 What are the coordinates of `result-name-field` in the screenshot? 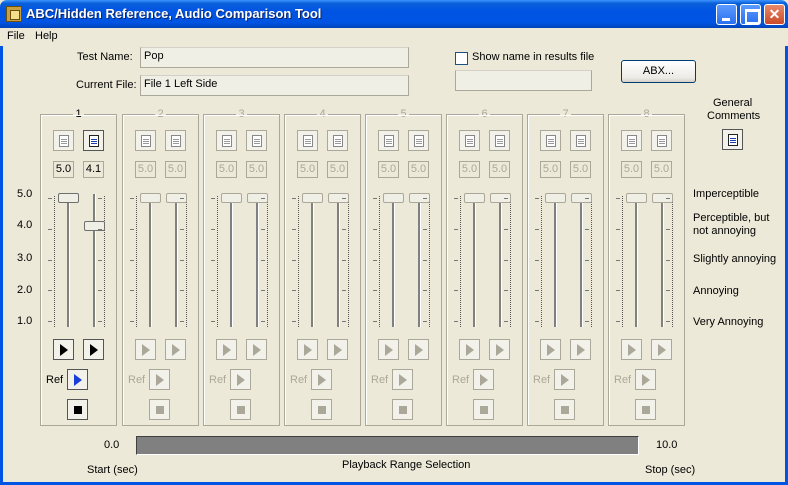 It's located at (523, 80).